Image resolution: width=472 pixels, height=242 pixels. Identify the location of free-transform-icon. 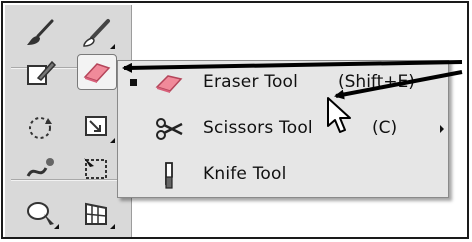
(95, 168).